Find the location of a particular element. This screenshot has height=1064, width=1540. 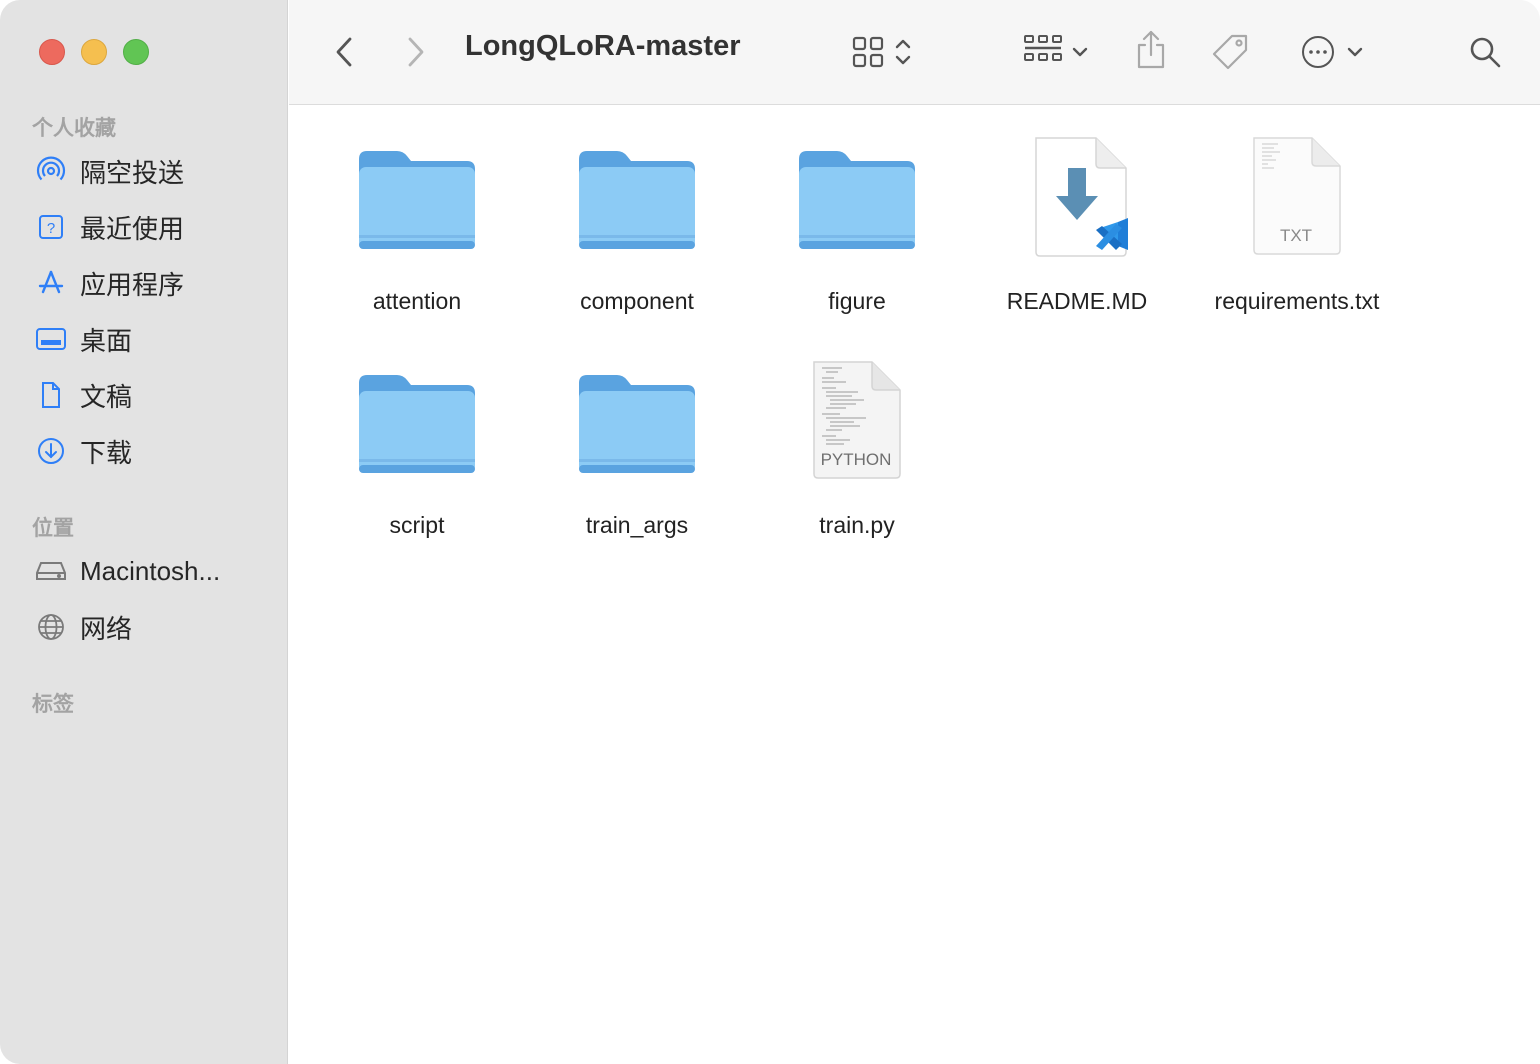

file-item-train-args: train_args is located at coordinates (637, 463).